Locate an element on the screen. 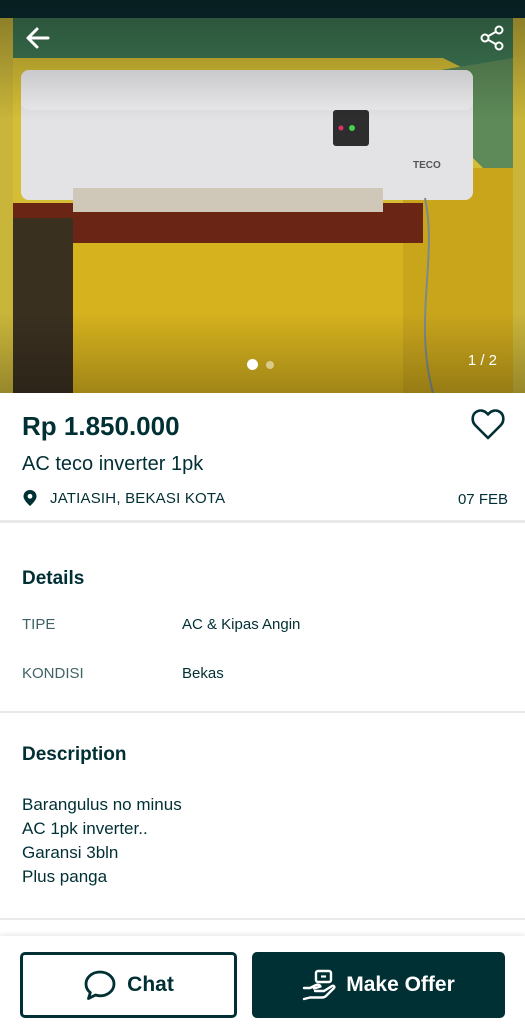 The width and height of the screenshot is (525, 1024). action-bar: Chat Make Offer is located at coordinates (262, 980).